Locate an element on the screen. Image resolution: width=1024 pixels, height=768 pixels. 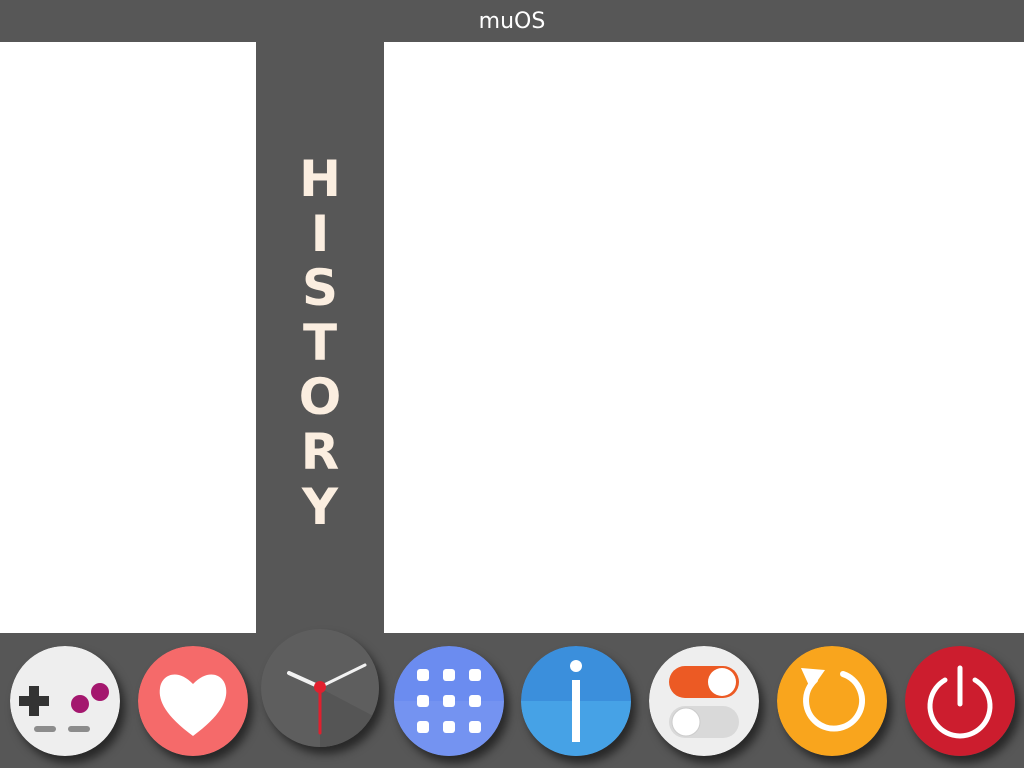
clock-icon is located at coordinates (320, 688).